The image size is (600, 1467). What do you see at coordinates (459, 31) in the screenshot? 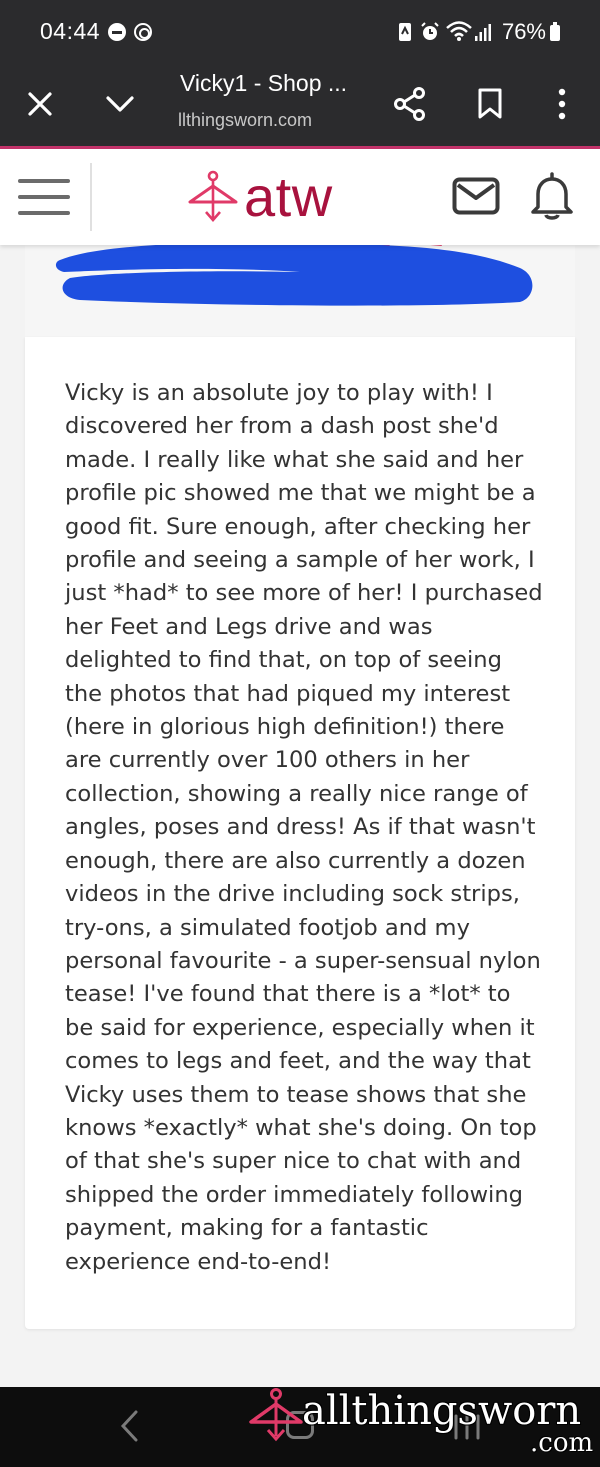
I see `wifi-icon` at bounding box center [459, 31].